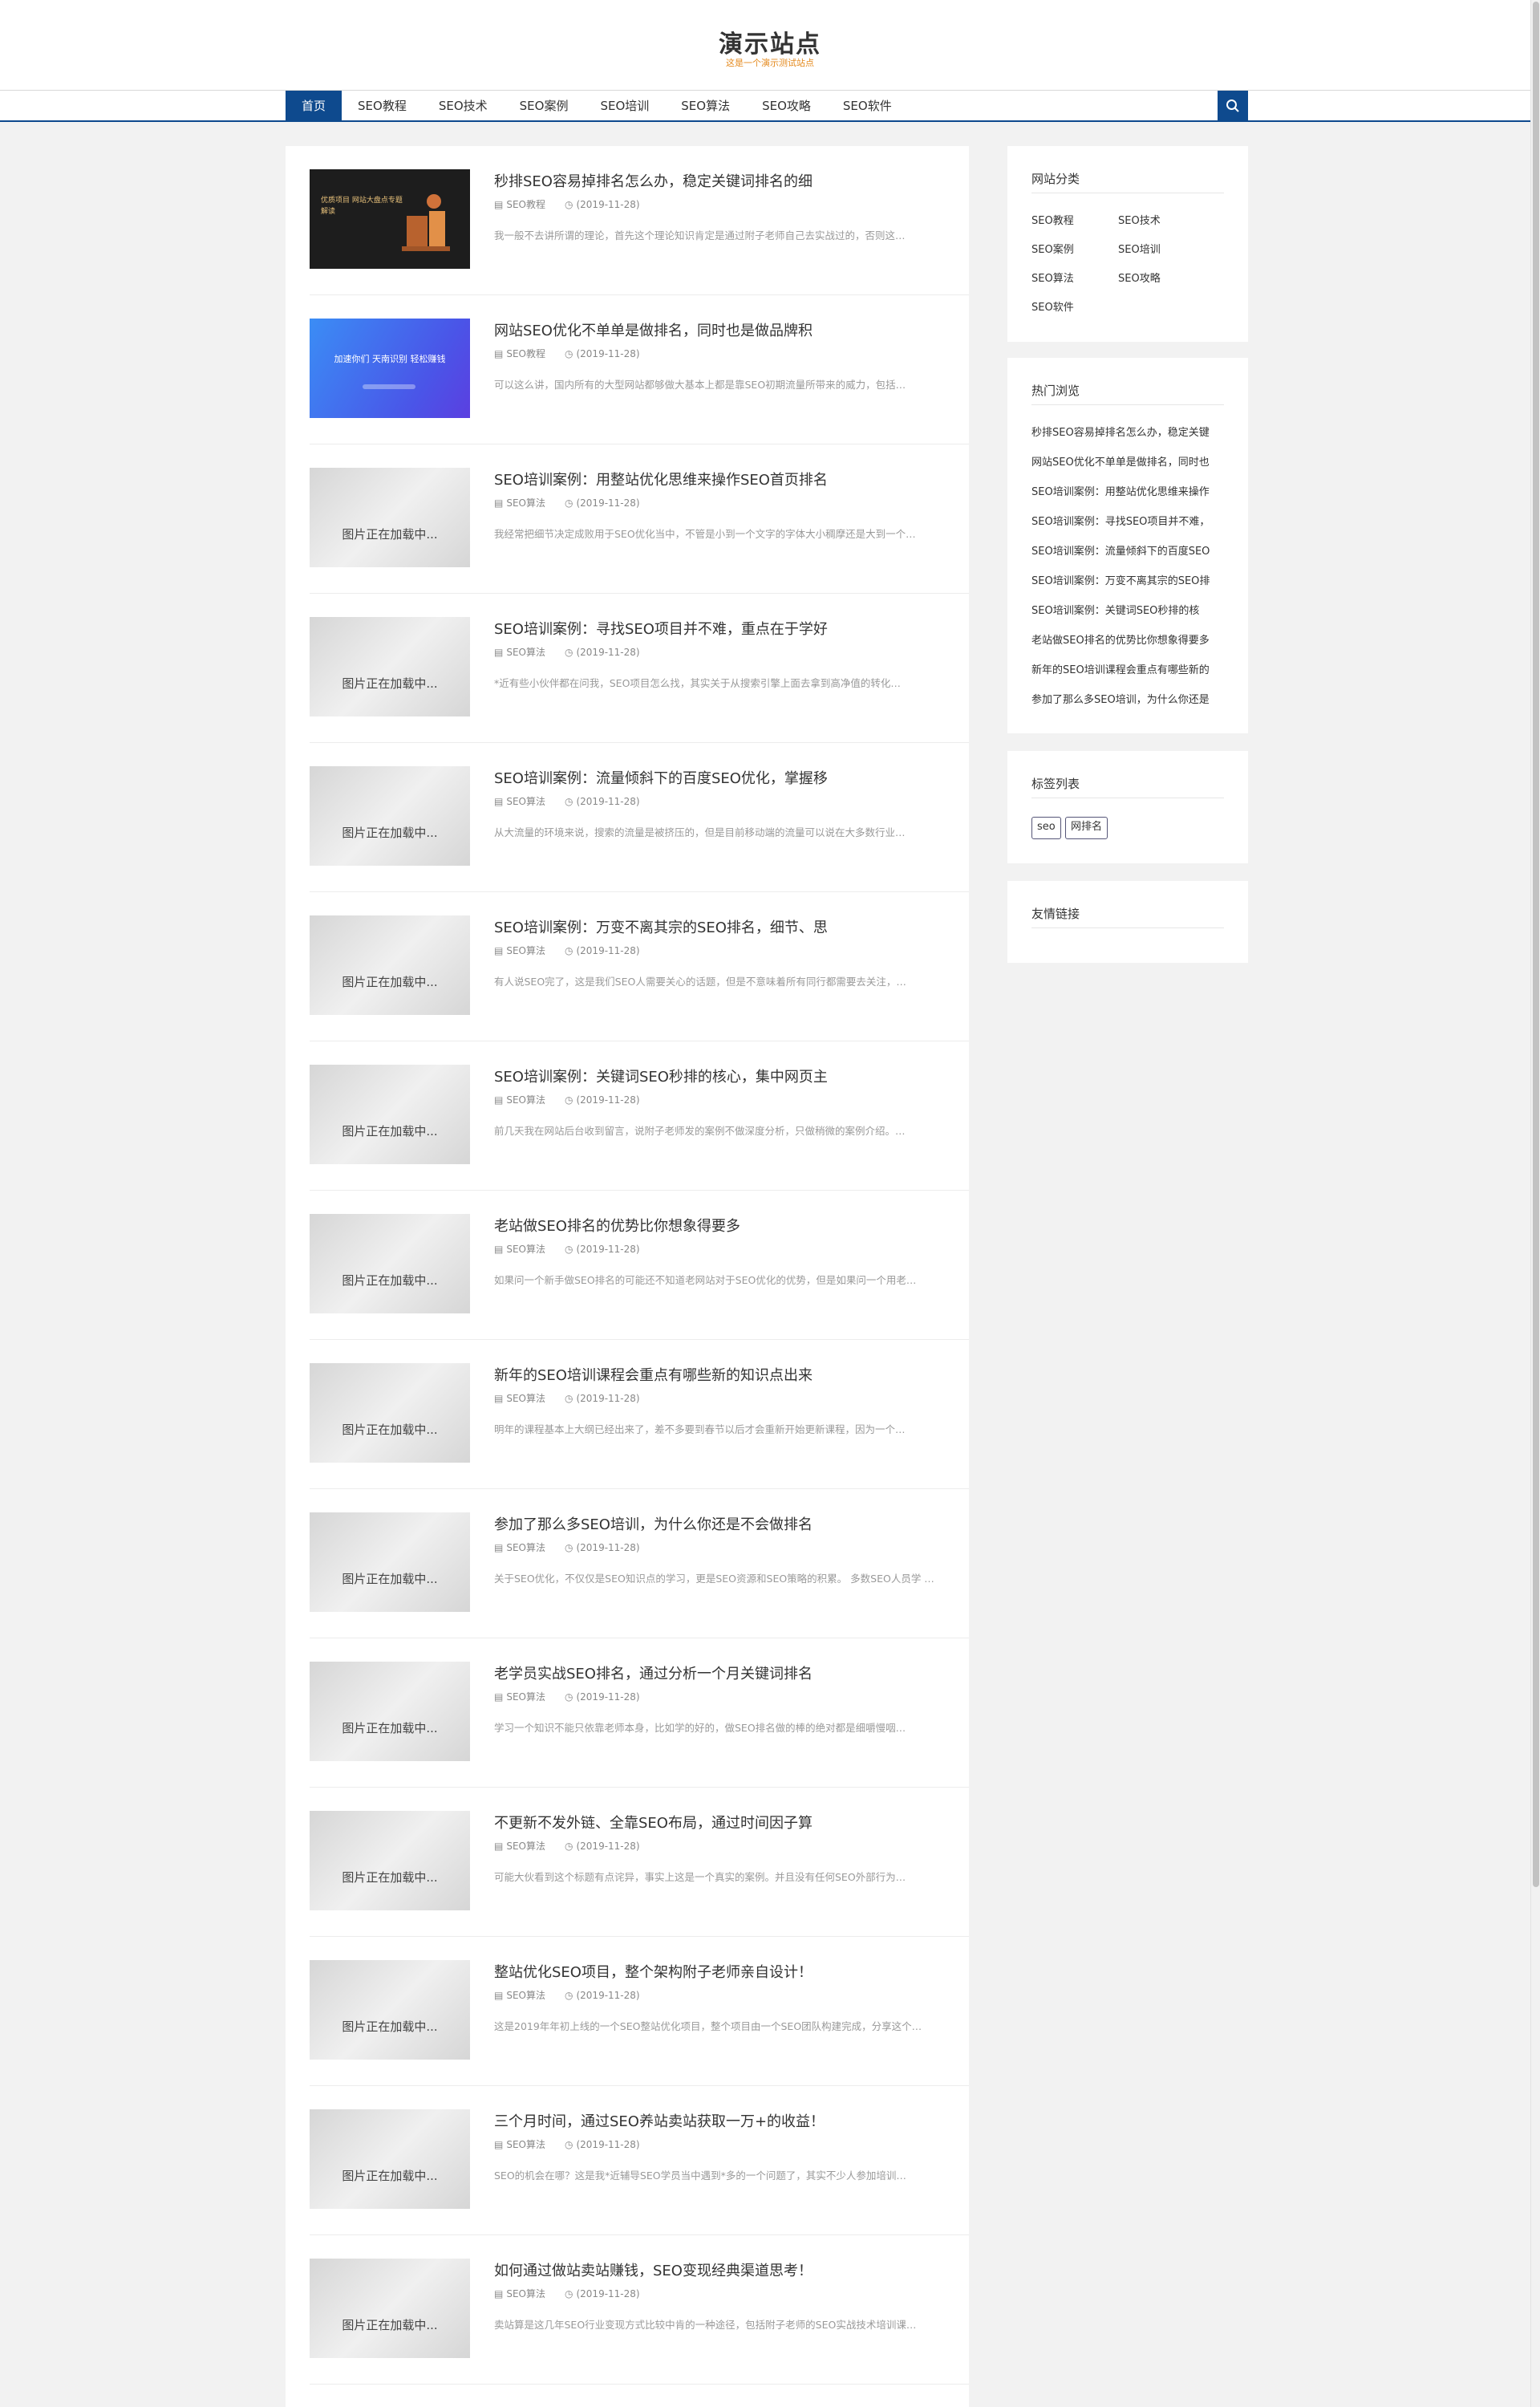  What do you see at coordinates (1233, 106) in the screenshot?
I see `search-button` at bounding box center [1233, 106].